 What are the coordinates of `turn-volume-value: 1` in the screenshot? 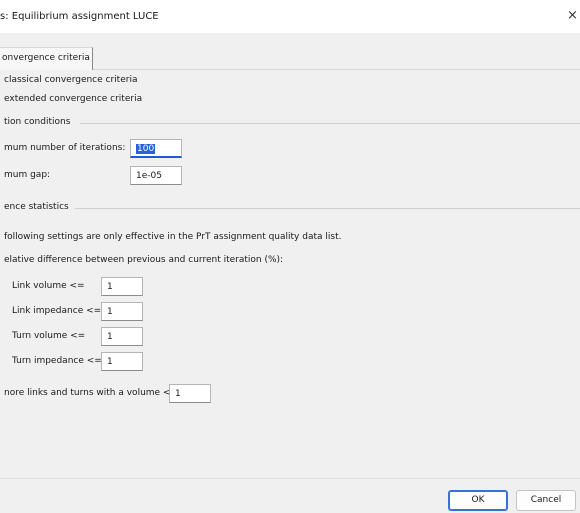 It's located at (110, 337).